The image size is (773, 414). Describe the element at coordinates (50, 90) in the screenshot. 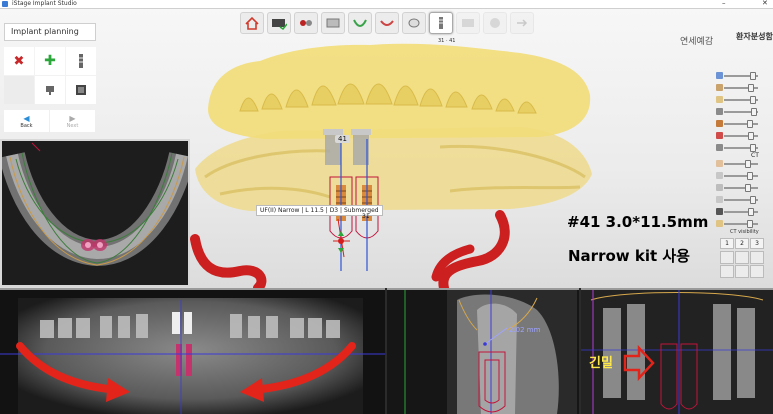

I see `abutment-button` at that location.